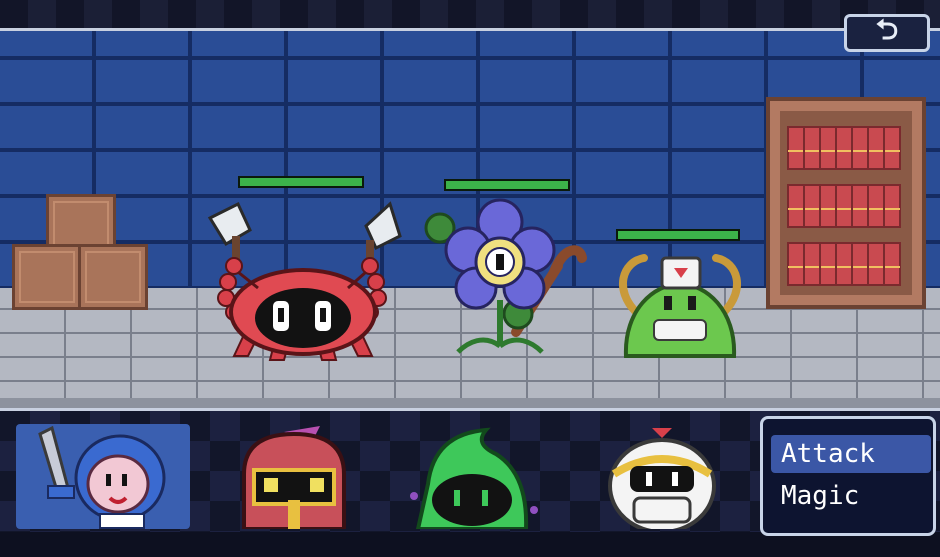  I want to click on armored-hero-portrait, so click(295, 476).